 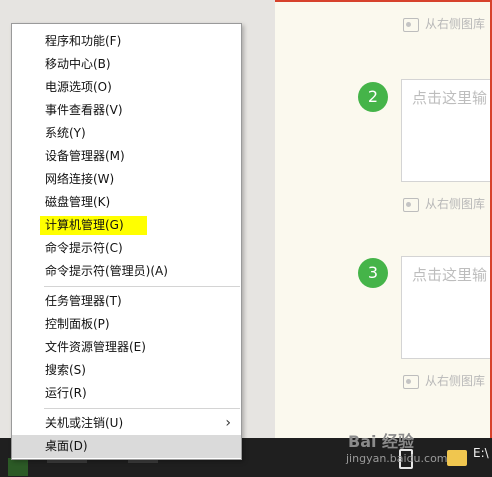 I want to click on chevron-right-icon: ›, so click(x=228, y=423).